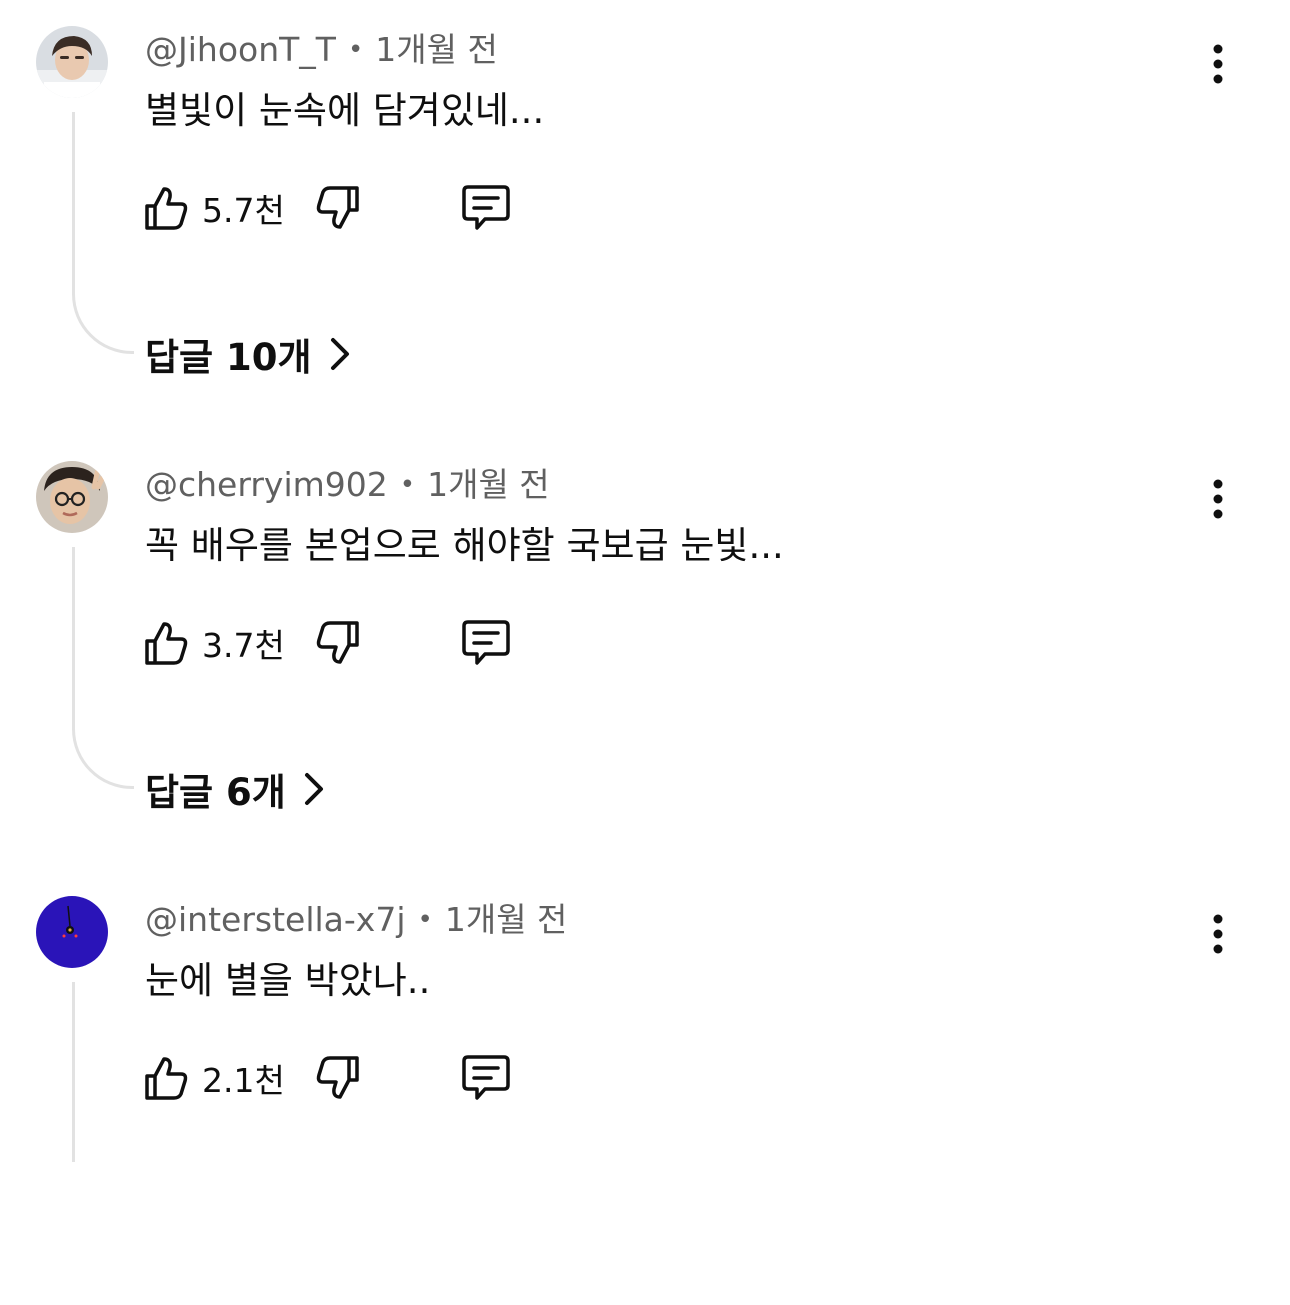 The image size is (1290, 1305). What do you see at coordinates (228, 357) in the screenshot?
I see `replies-label: 답글 10개` at bounding box center [228, 357].